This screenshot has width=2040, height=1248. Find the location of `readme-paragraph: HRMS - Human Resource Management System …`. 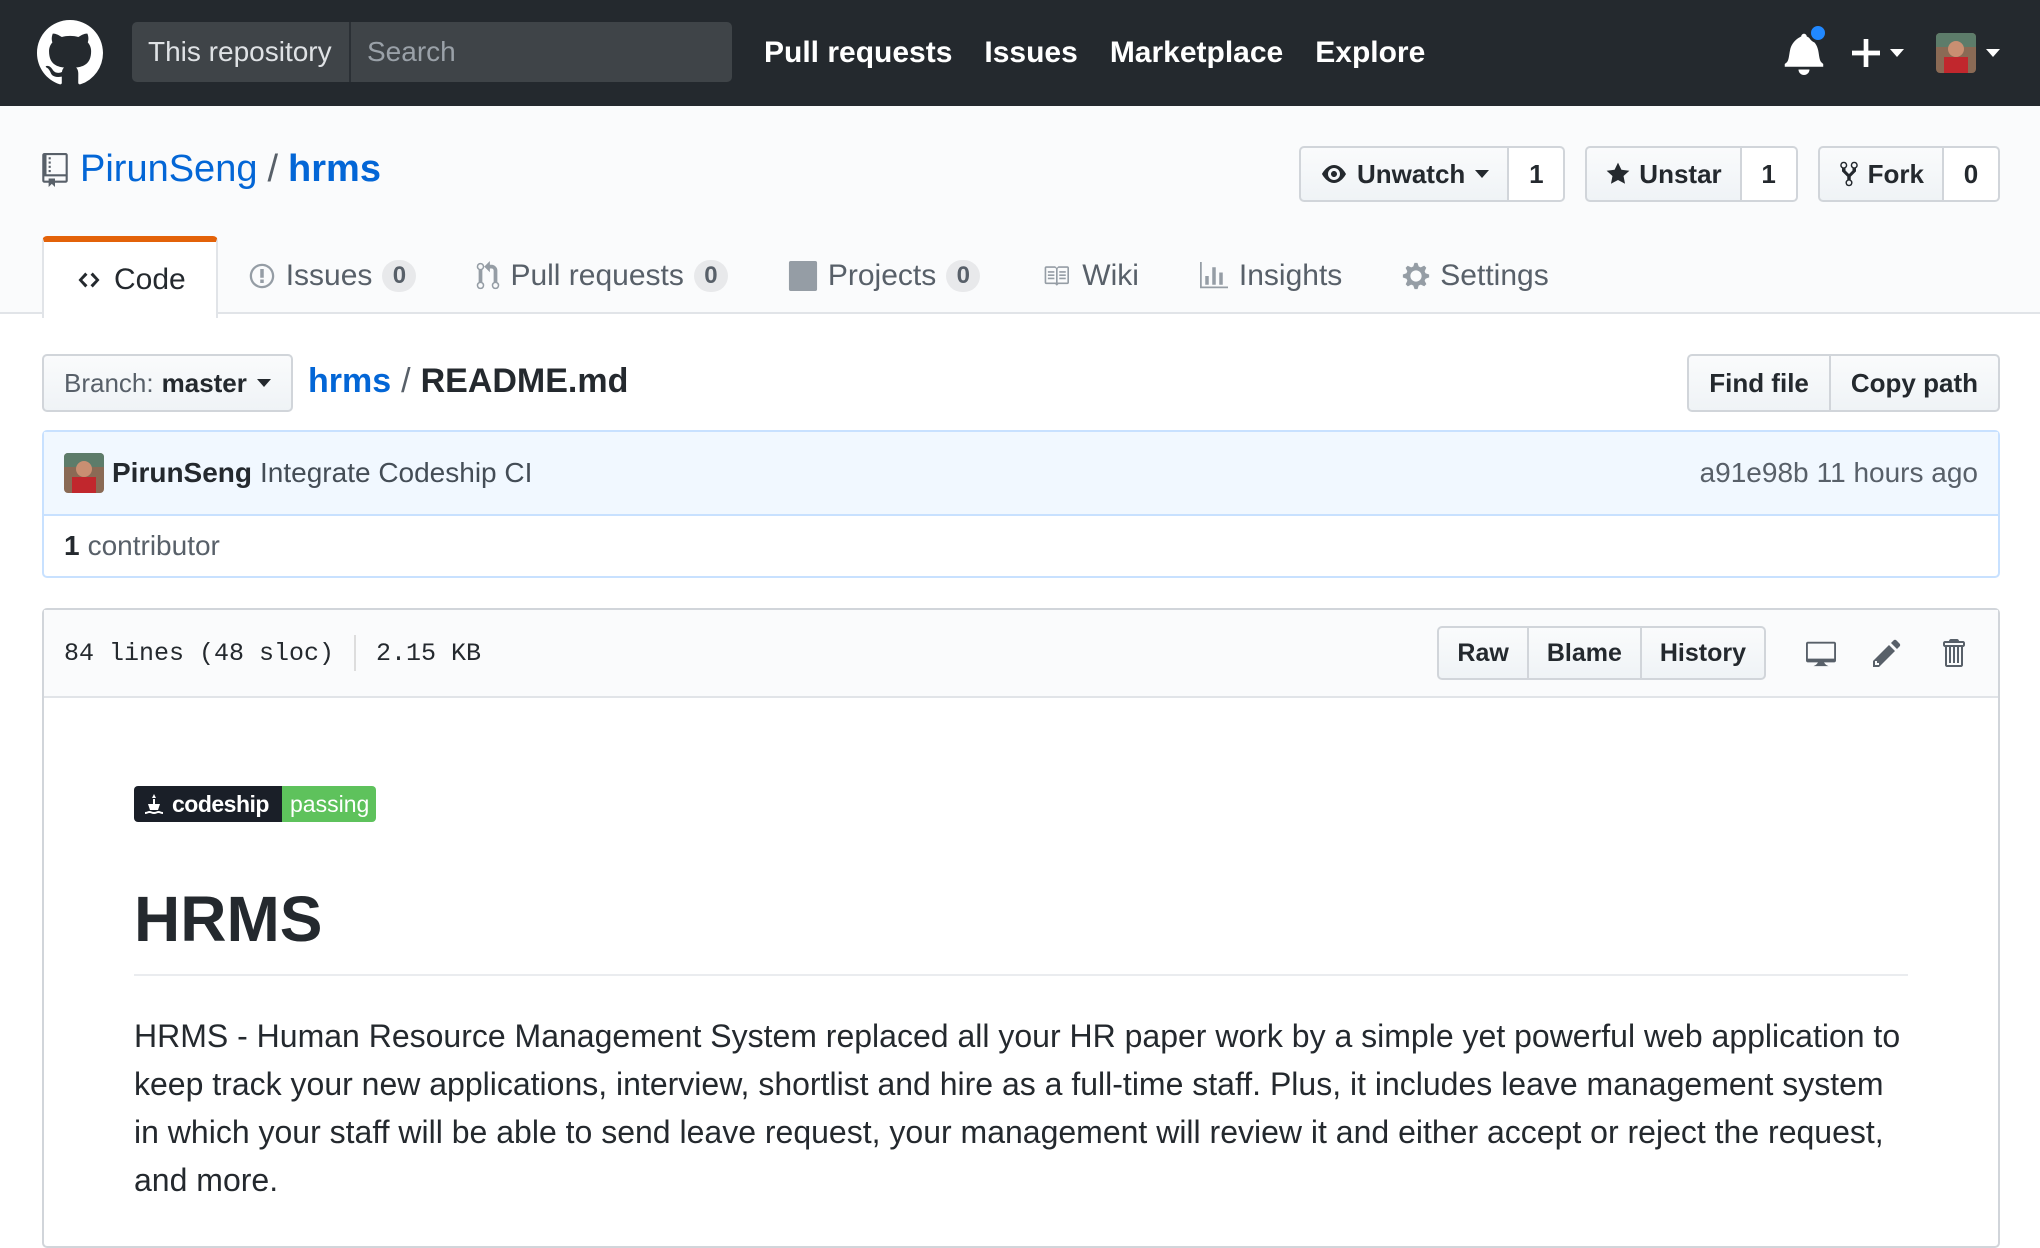

readme-paragraph: HRMS - Human Resource Management System … is located at coordinates (1017, 1108).